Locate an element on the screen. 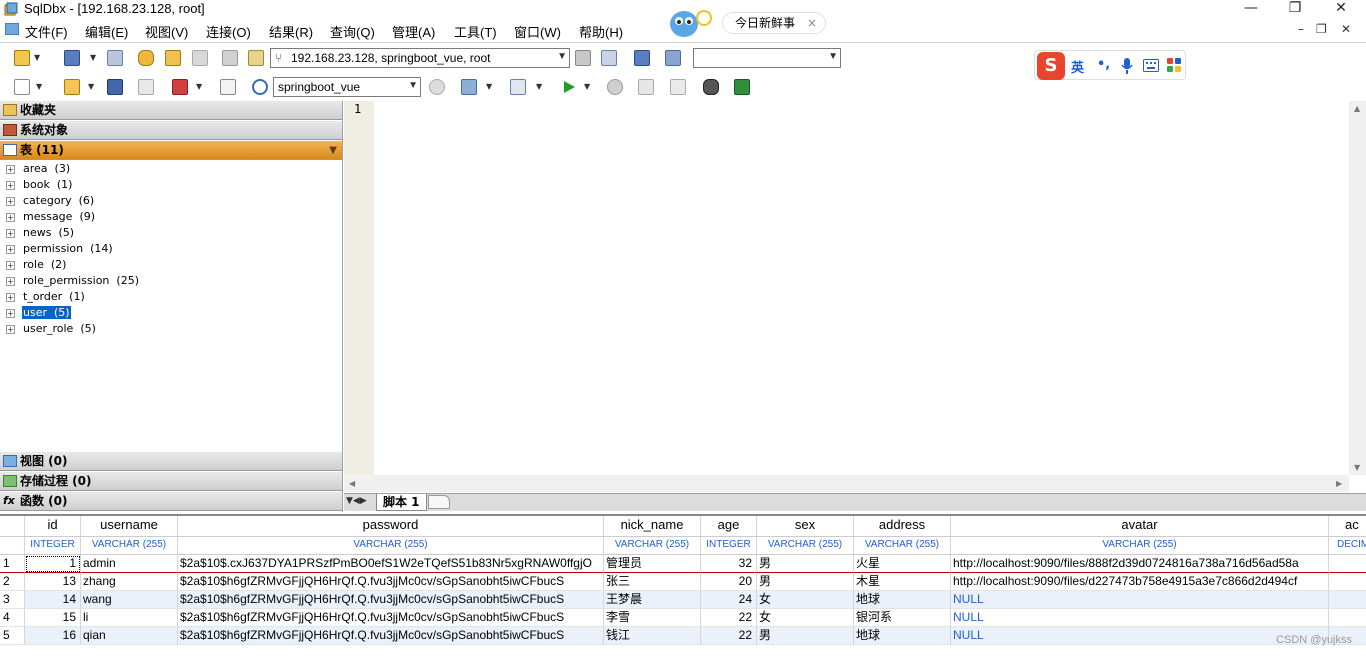 The width and height of the screenshot is (1366, 656). save-connection-icon is located at coordinates (72, 58).